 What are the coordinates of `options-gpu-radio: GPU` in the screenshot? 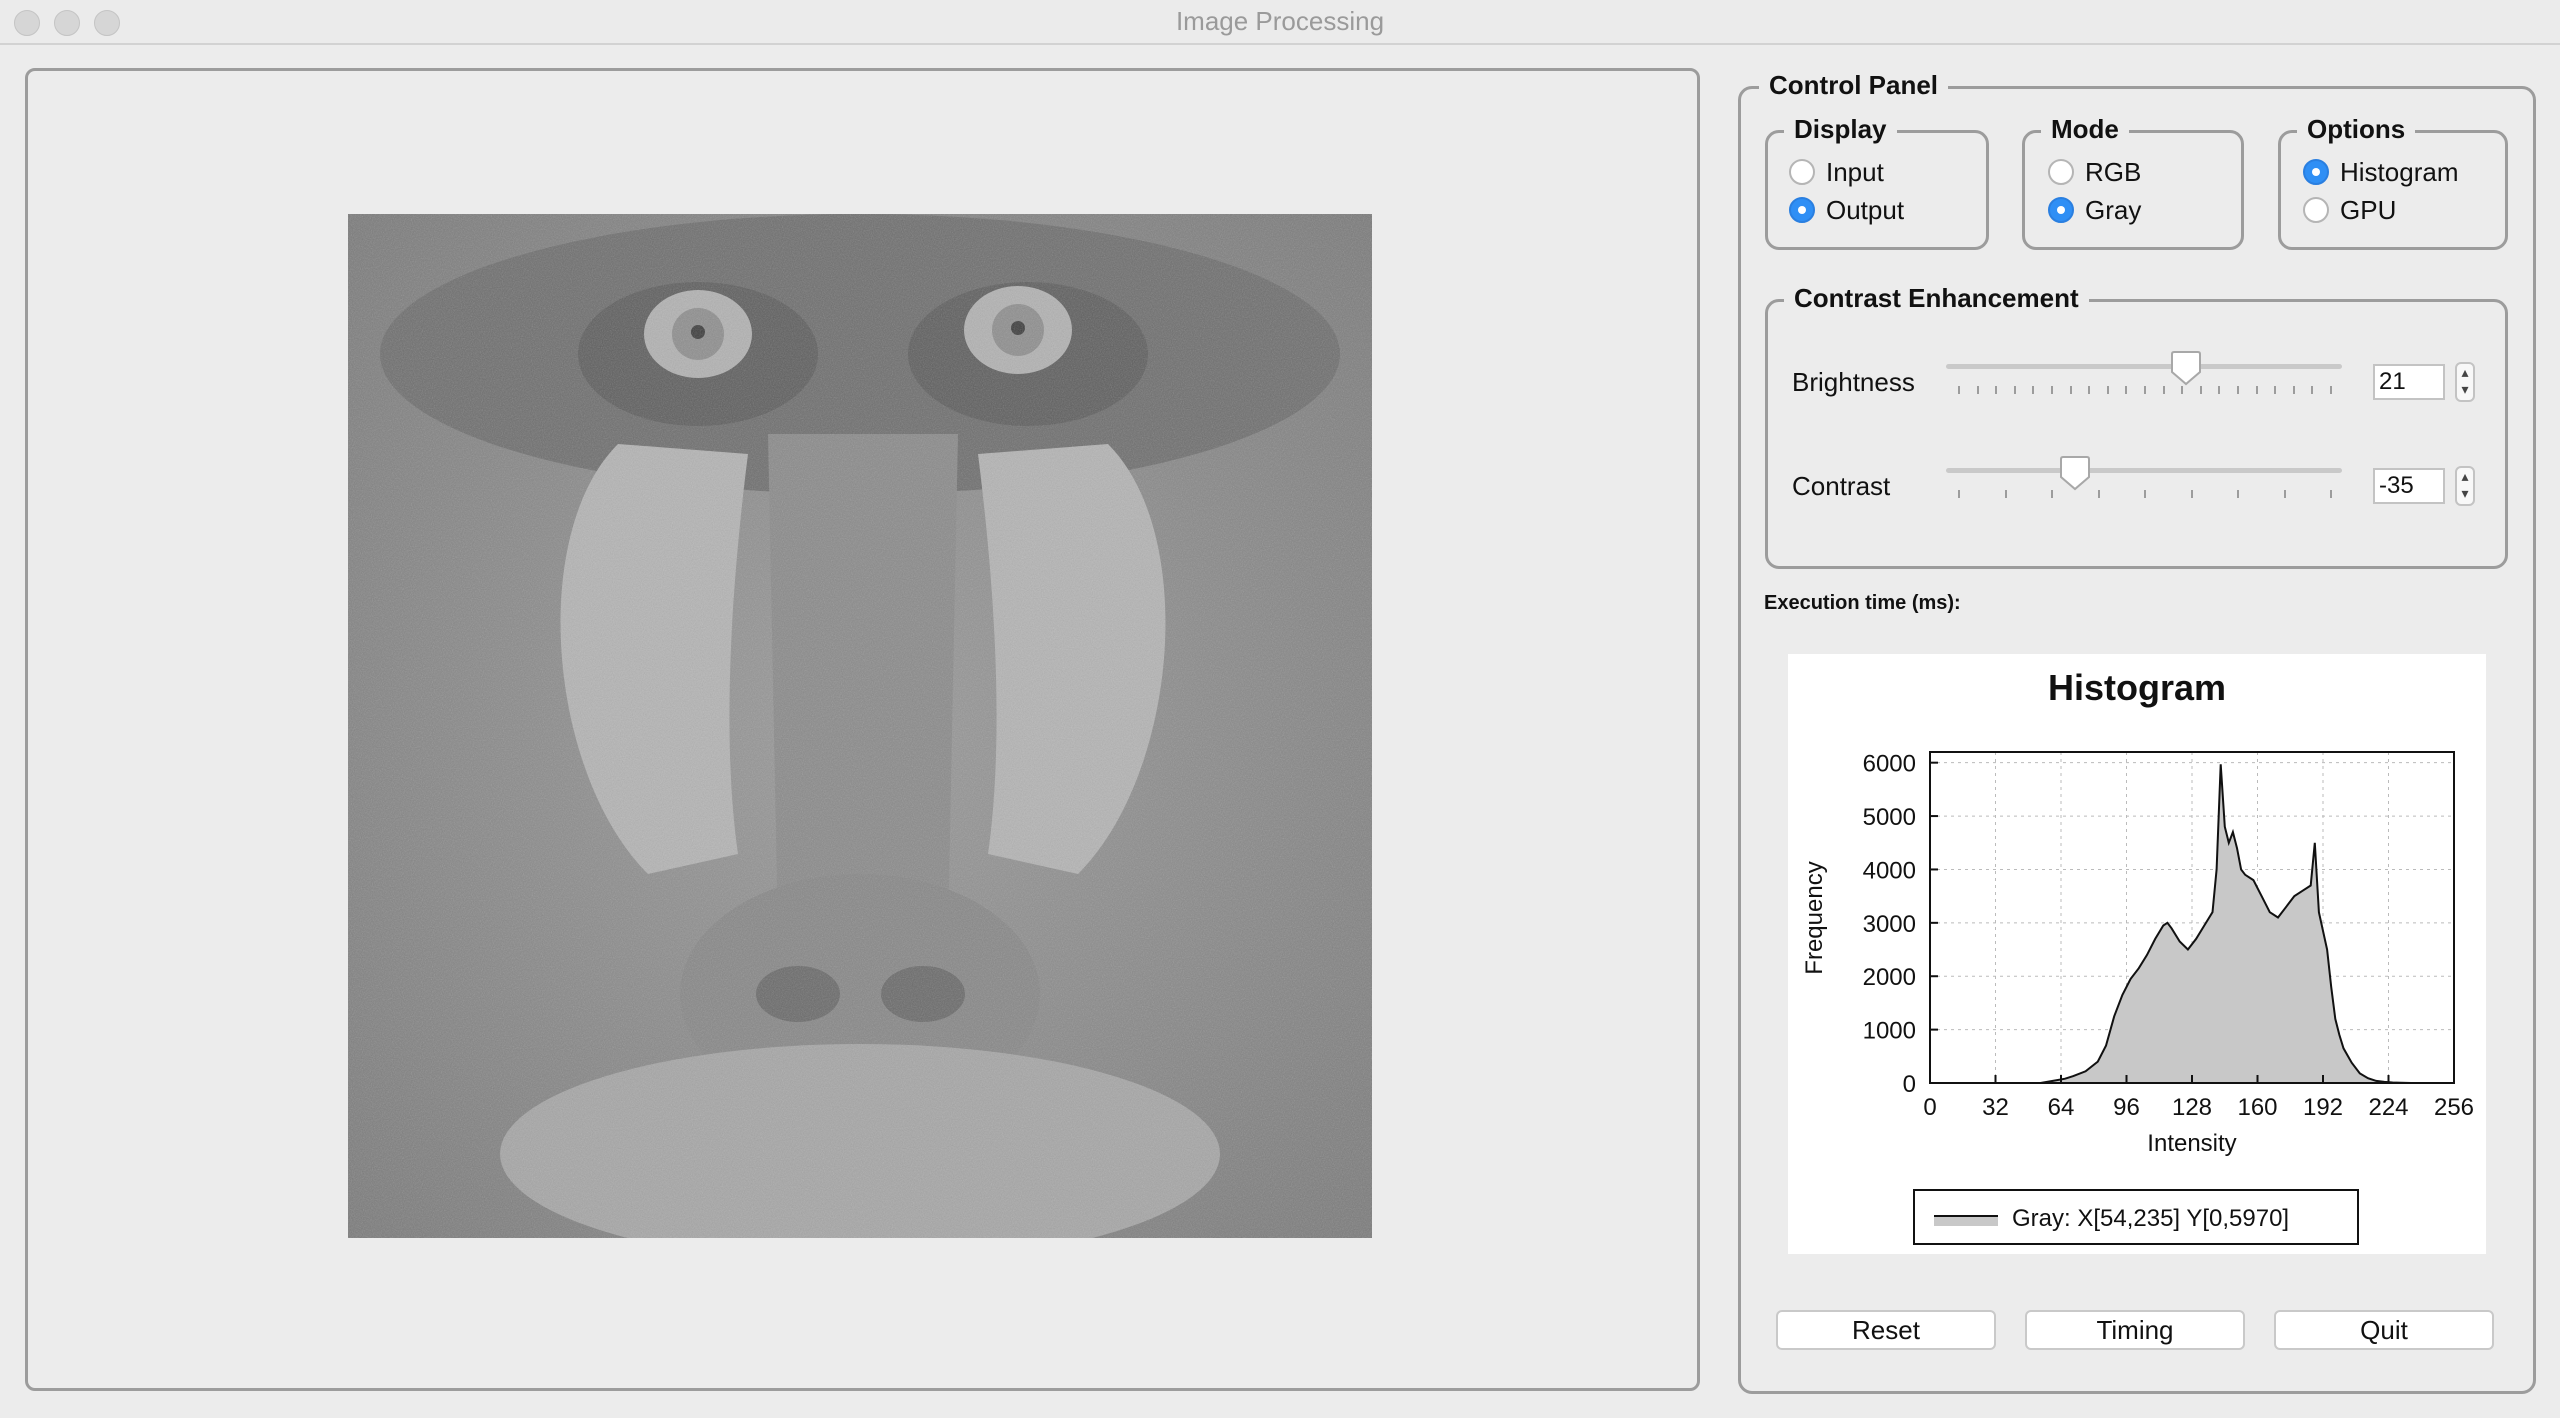 It's located at (2349, 210).